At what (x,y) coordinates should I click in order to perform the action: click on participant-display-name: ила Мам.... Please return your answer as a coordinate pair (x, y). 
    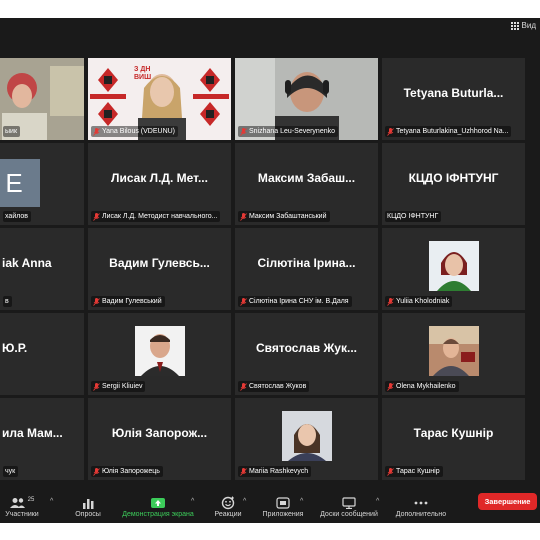
    Looking at the image, I should click on (32, 432).